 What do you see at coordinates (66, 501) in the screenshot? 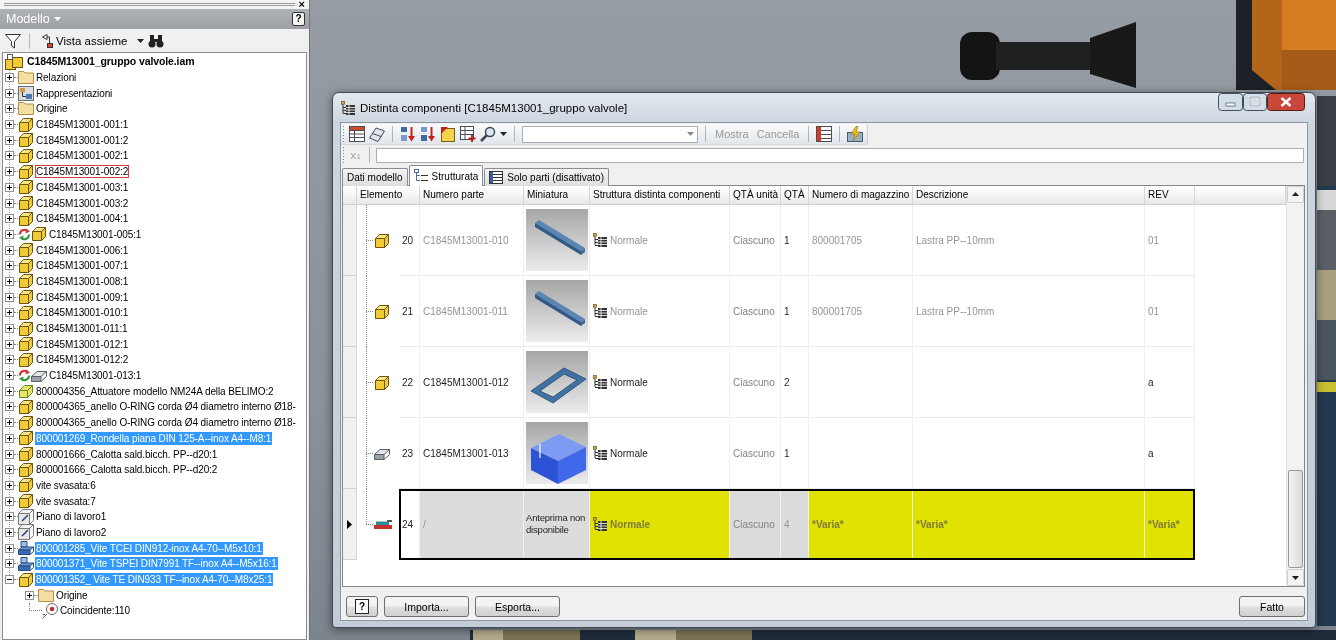
I see `tree-item: vite svasata:7` at bounding box center [66, 501].